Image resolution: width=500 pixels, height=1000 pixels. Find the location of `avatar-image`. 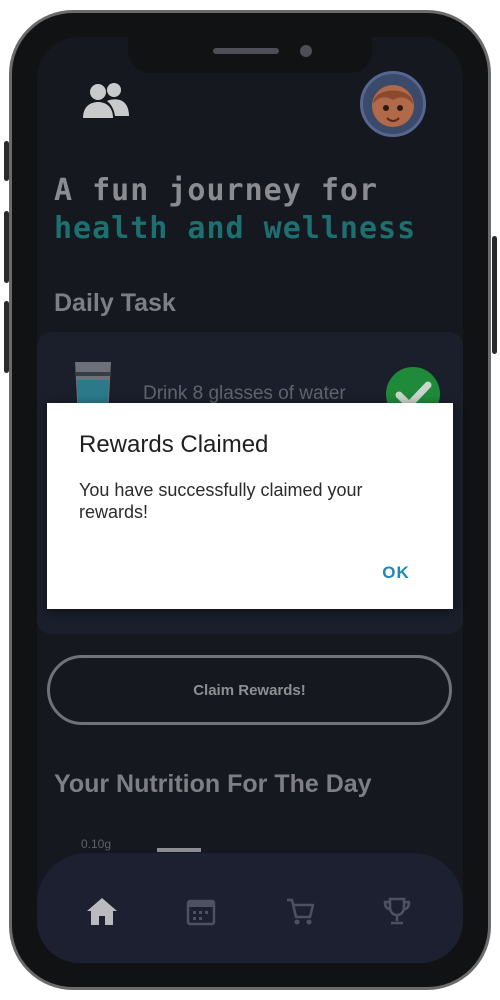

avatar-image is located at coordinates (393, 104).